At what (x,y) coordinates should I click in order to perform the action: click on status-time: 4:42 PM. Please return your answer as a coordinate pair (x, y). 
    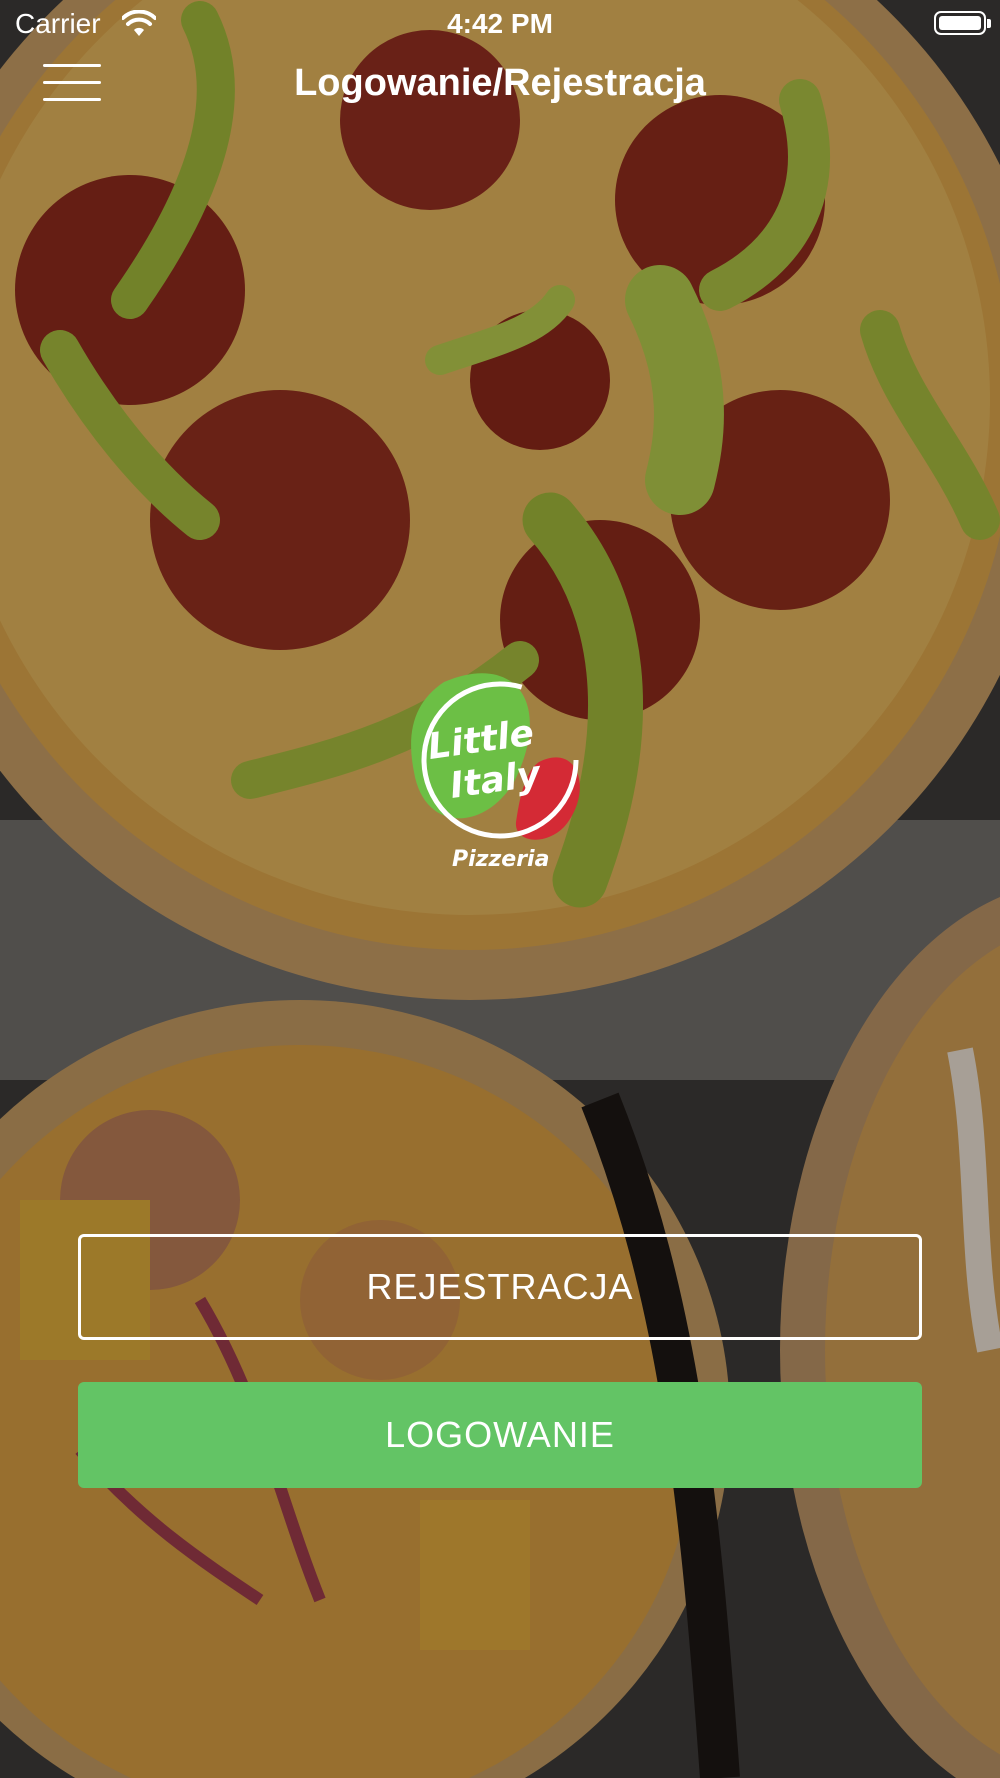
    Looking at the image, I should click on (500, 23).